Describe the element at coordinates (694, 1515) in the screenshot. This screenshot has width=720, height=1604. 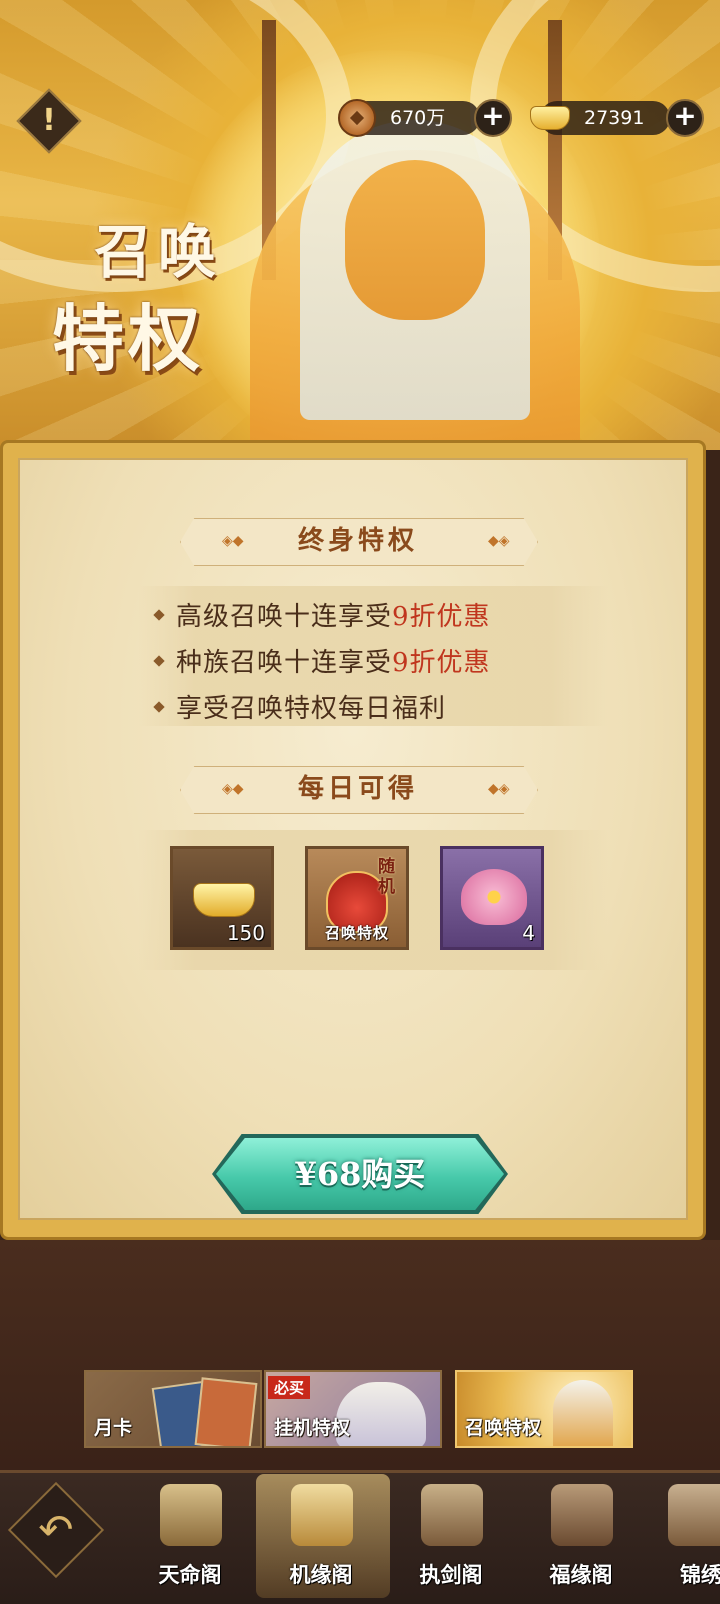
I see `brocade-icon` at that location.